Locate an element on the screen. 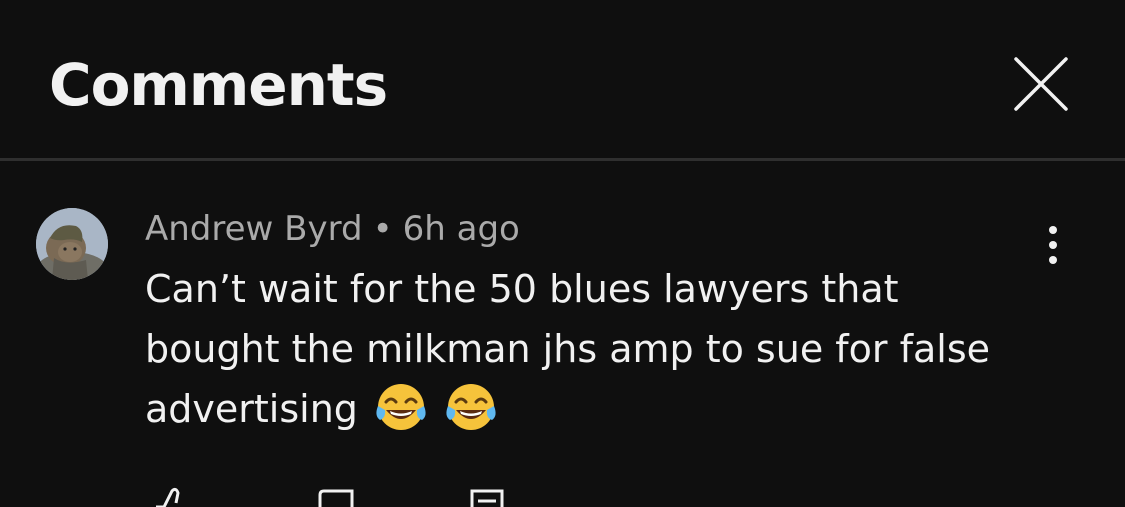  close-button is located at coordinates (1041, 84).